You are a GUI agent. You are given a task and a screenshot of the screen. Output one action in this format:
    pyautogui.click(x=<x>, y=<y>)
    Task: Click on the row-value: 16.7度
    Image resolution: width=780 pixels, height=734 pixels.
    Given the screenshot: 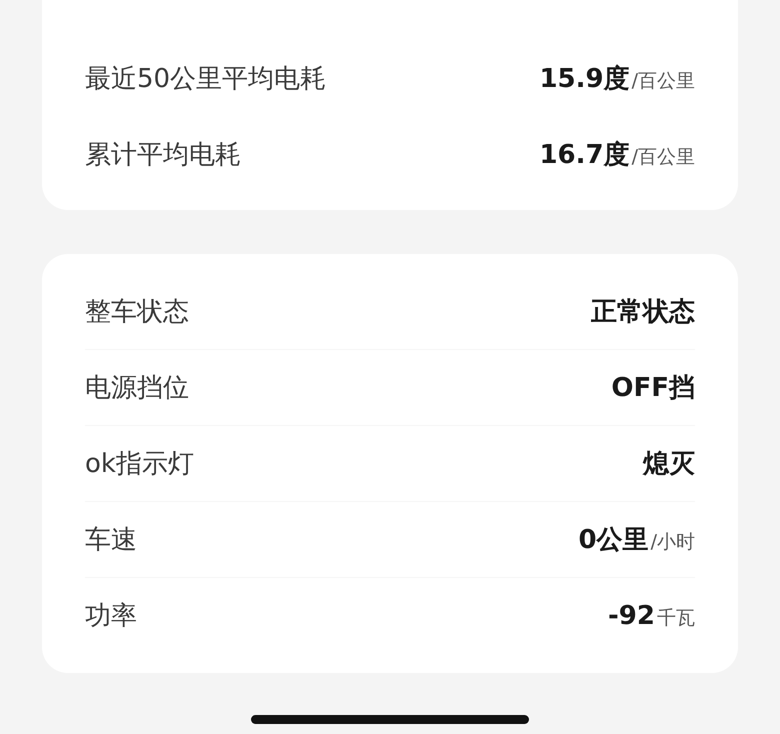 What is the action you would take?
    pyautogui.click(x=584, y=155)
    